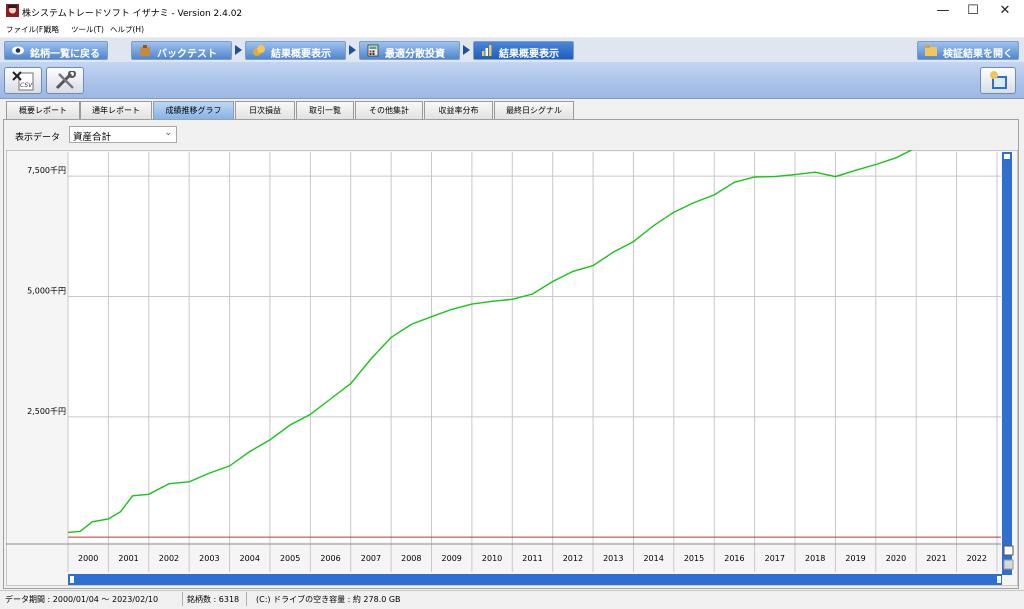 The image size is (1024, 609). Describe the element at coordinates (51, 29) in the screenshot. I see `menu-strategy: 戦略` at that location.